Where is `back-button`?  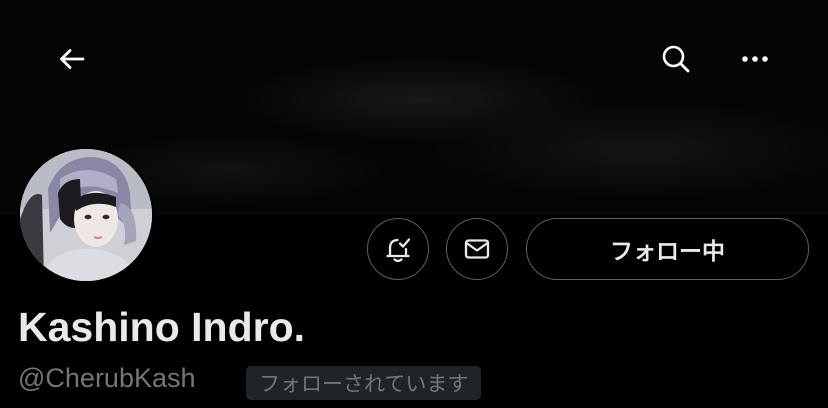 back-button is located at coordinates (72, 59).